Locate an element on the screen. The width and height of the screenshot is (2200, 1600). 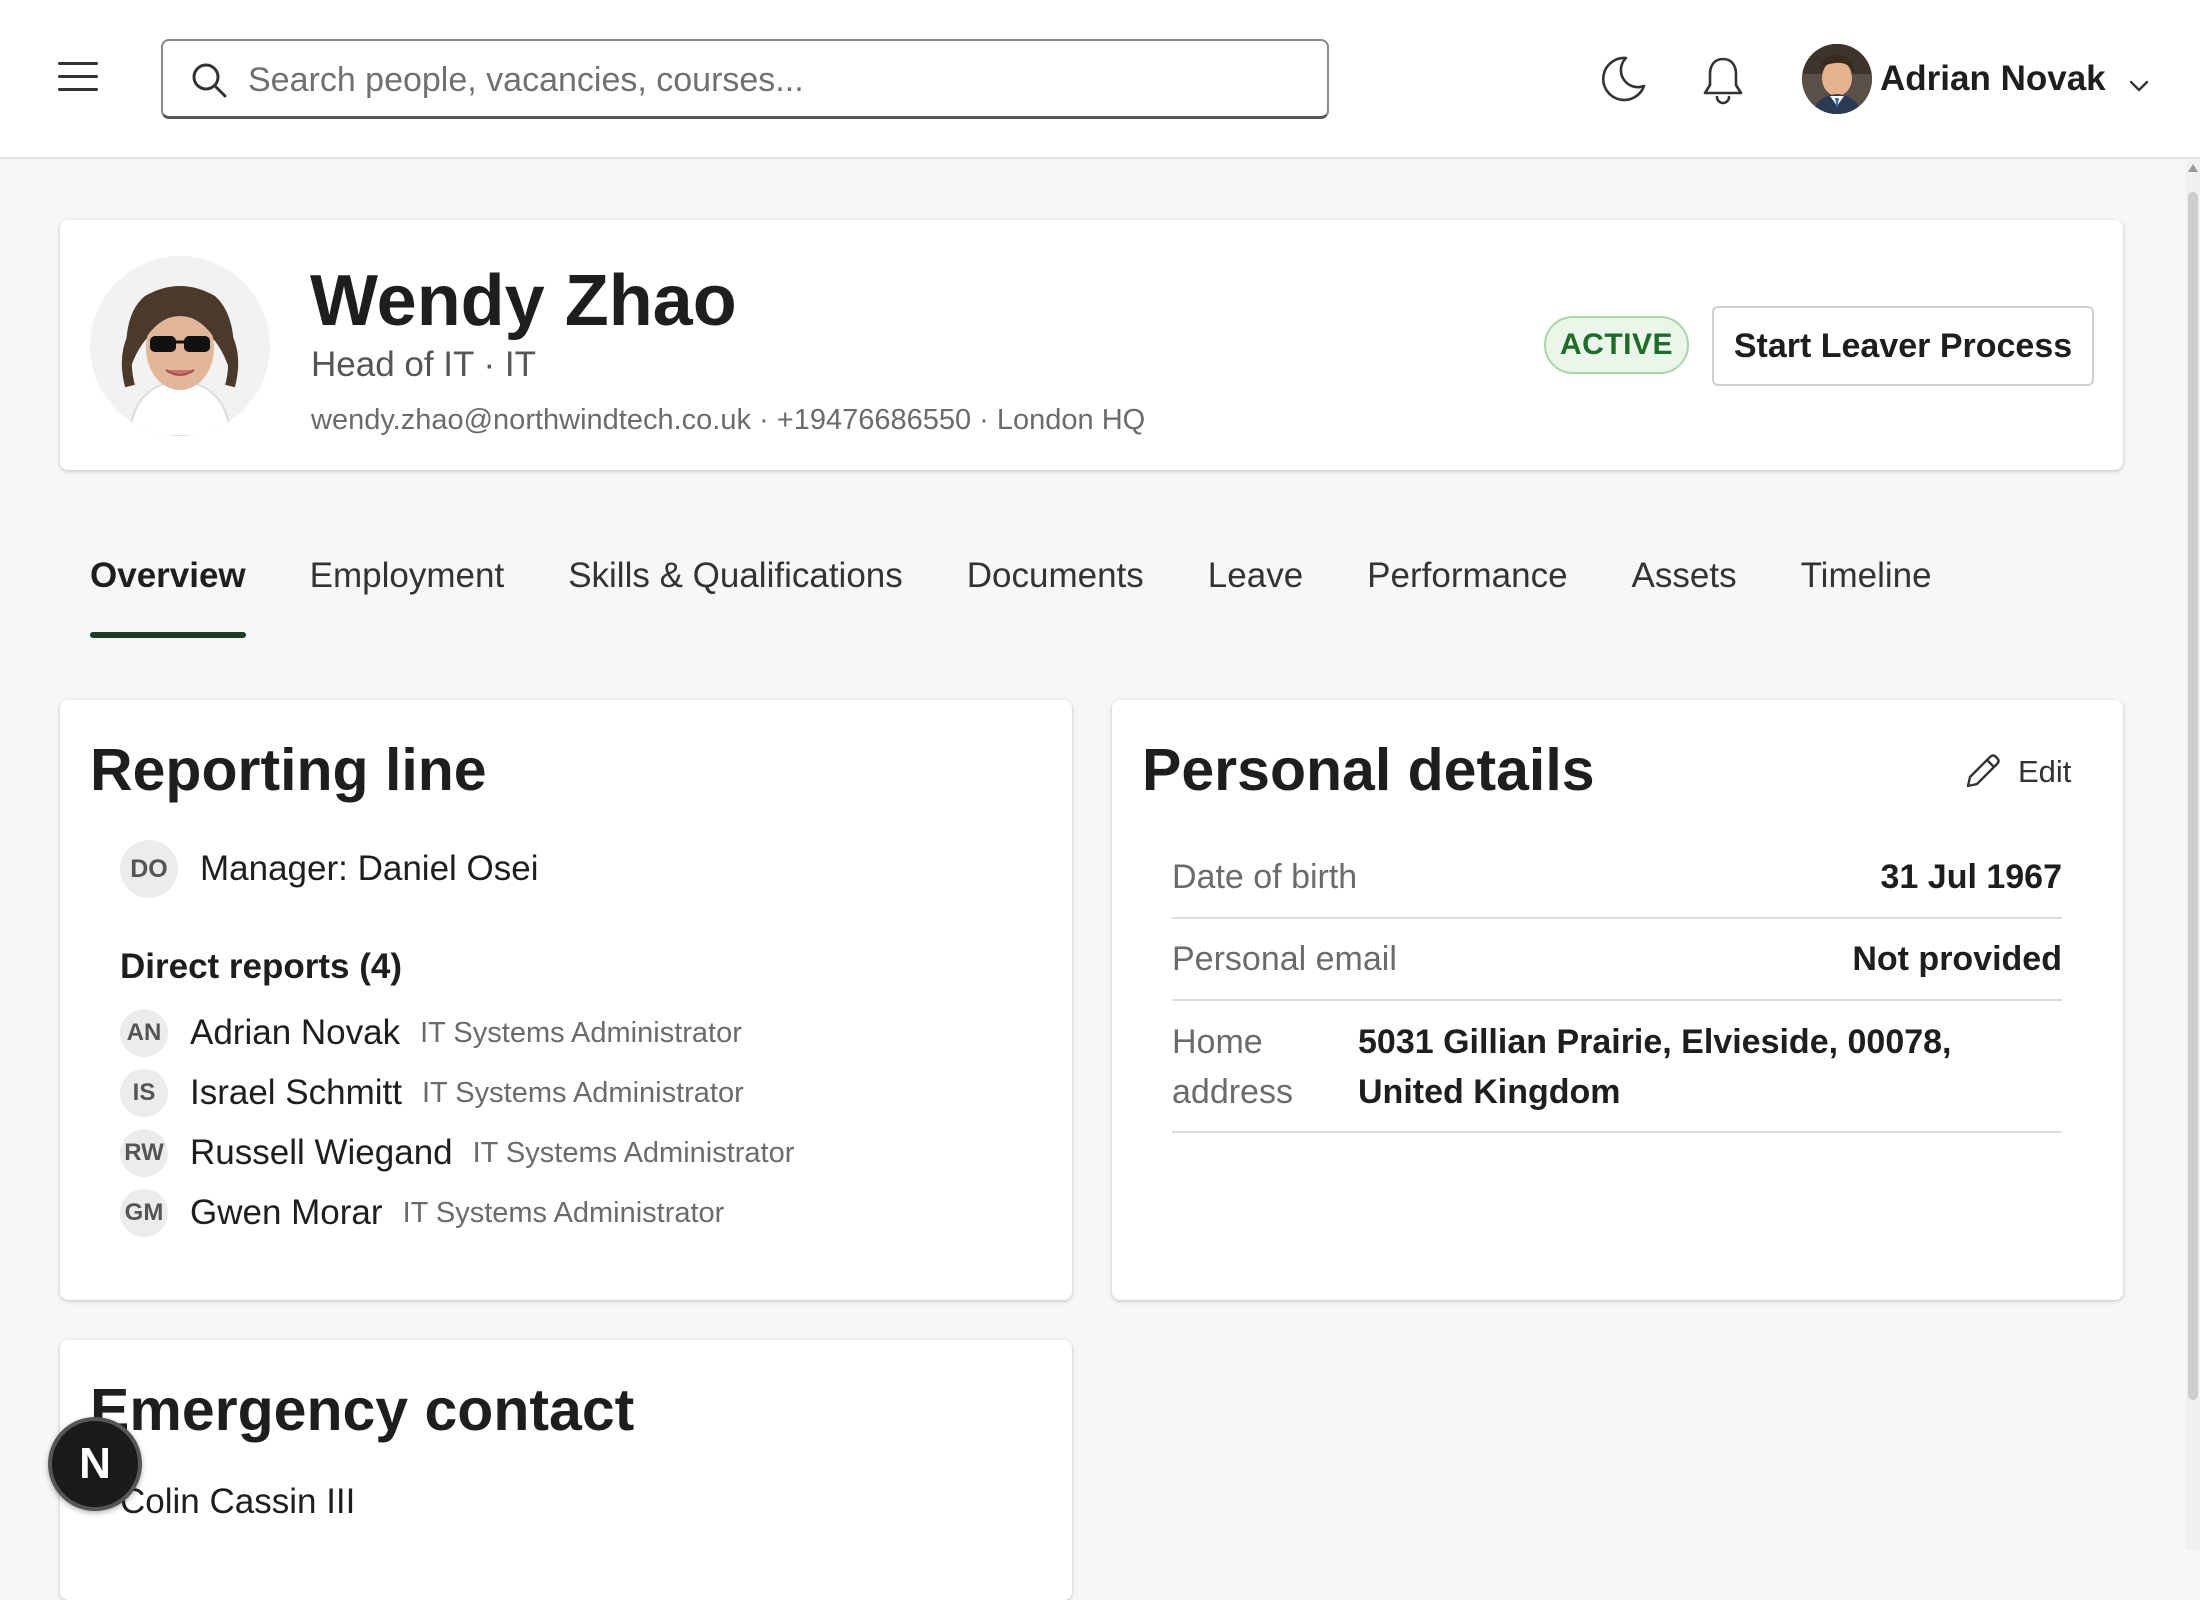
detail-value: Not provided is located at coordinates (1957, 958).